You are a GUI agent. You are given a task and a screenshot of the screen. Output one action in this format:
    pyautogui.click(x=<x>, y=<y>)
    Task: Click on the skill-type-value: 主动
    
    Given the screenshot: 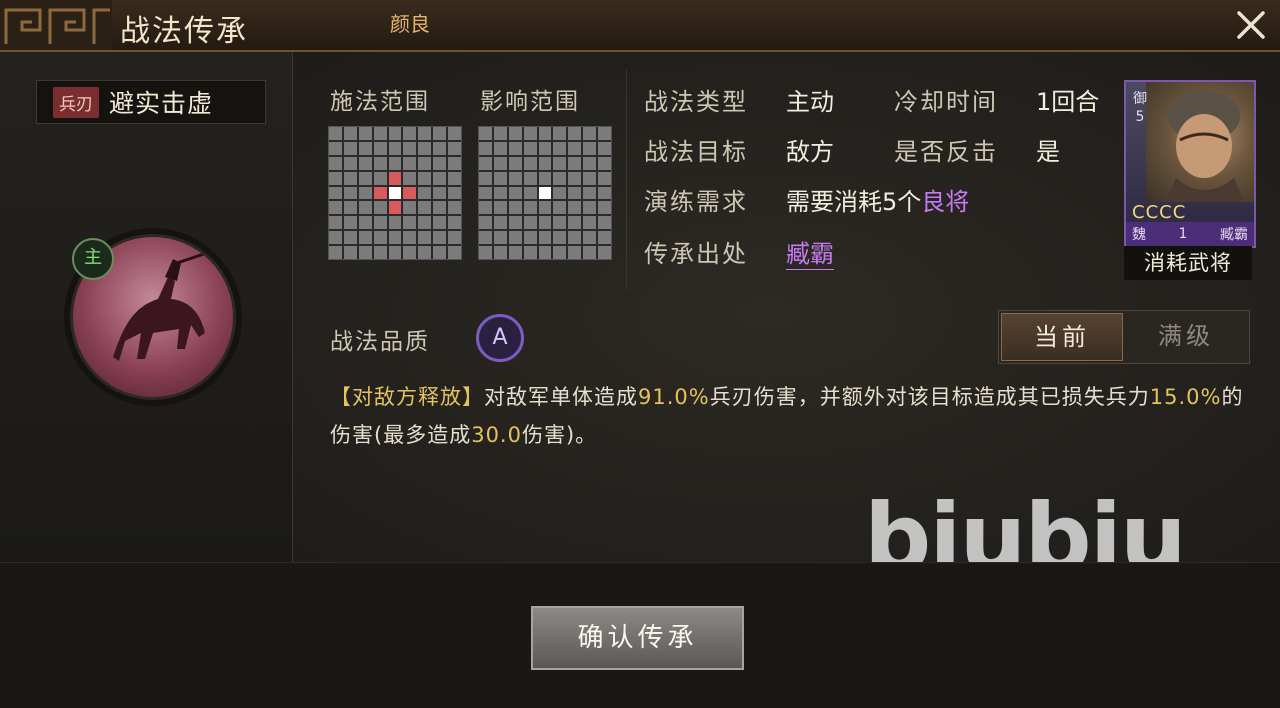 What is the action you would take?
    pyautogui.click(x=810, y=102)
    